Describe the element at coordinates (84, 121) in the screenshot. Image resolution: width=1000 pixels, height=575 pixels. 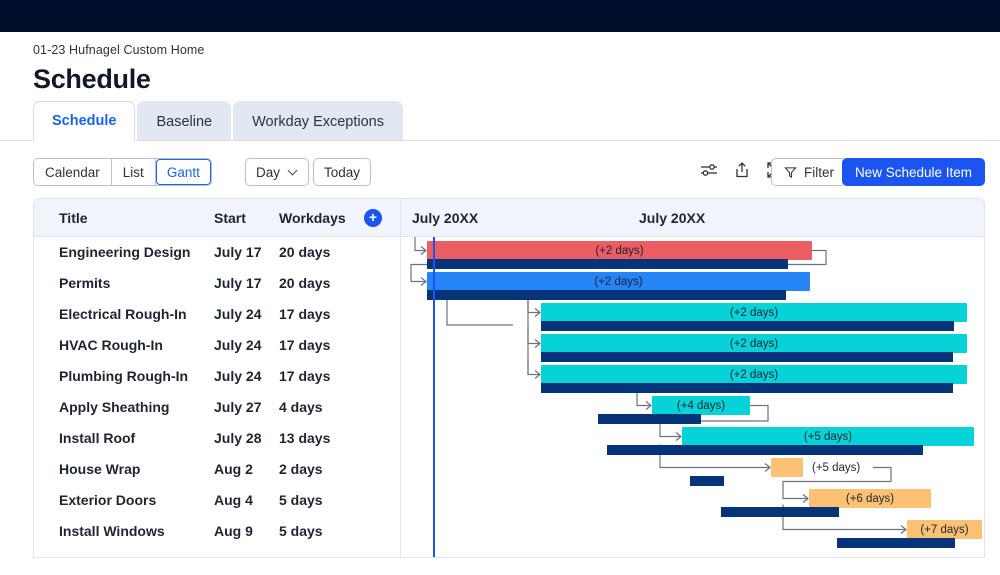
I see `tab-schedule: Schedule` at that location.